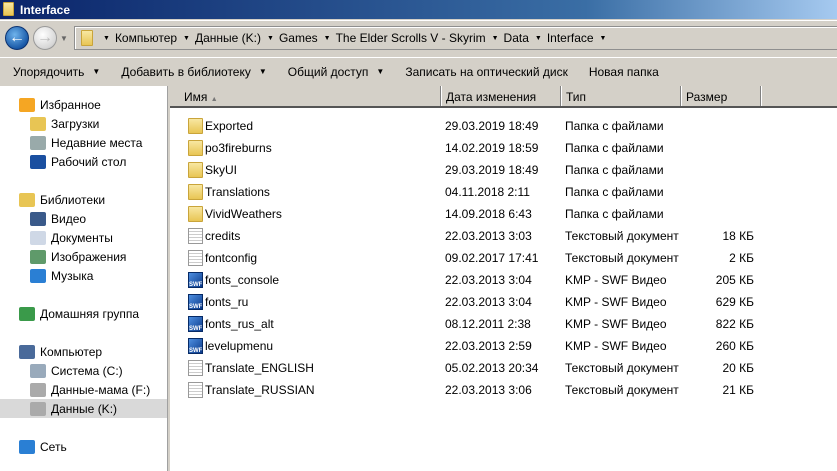 The height and width of the screenshot is (471, 837). I want to click on column-header-row: Имя ▲ Дата изменения Тип Размер, so click(503, 97).